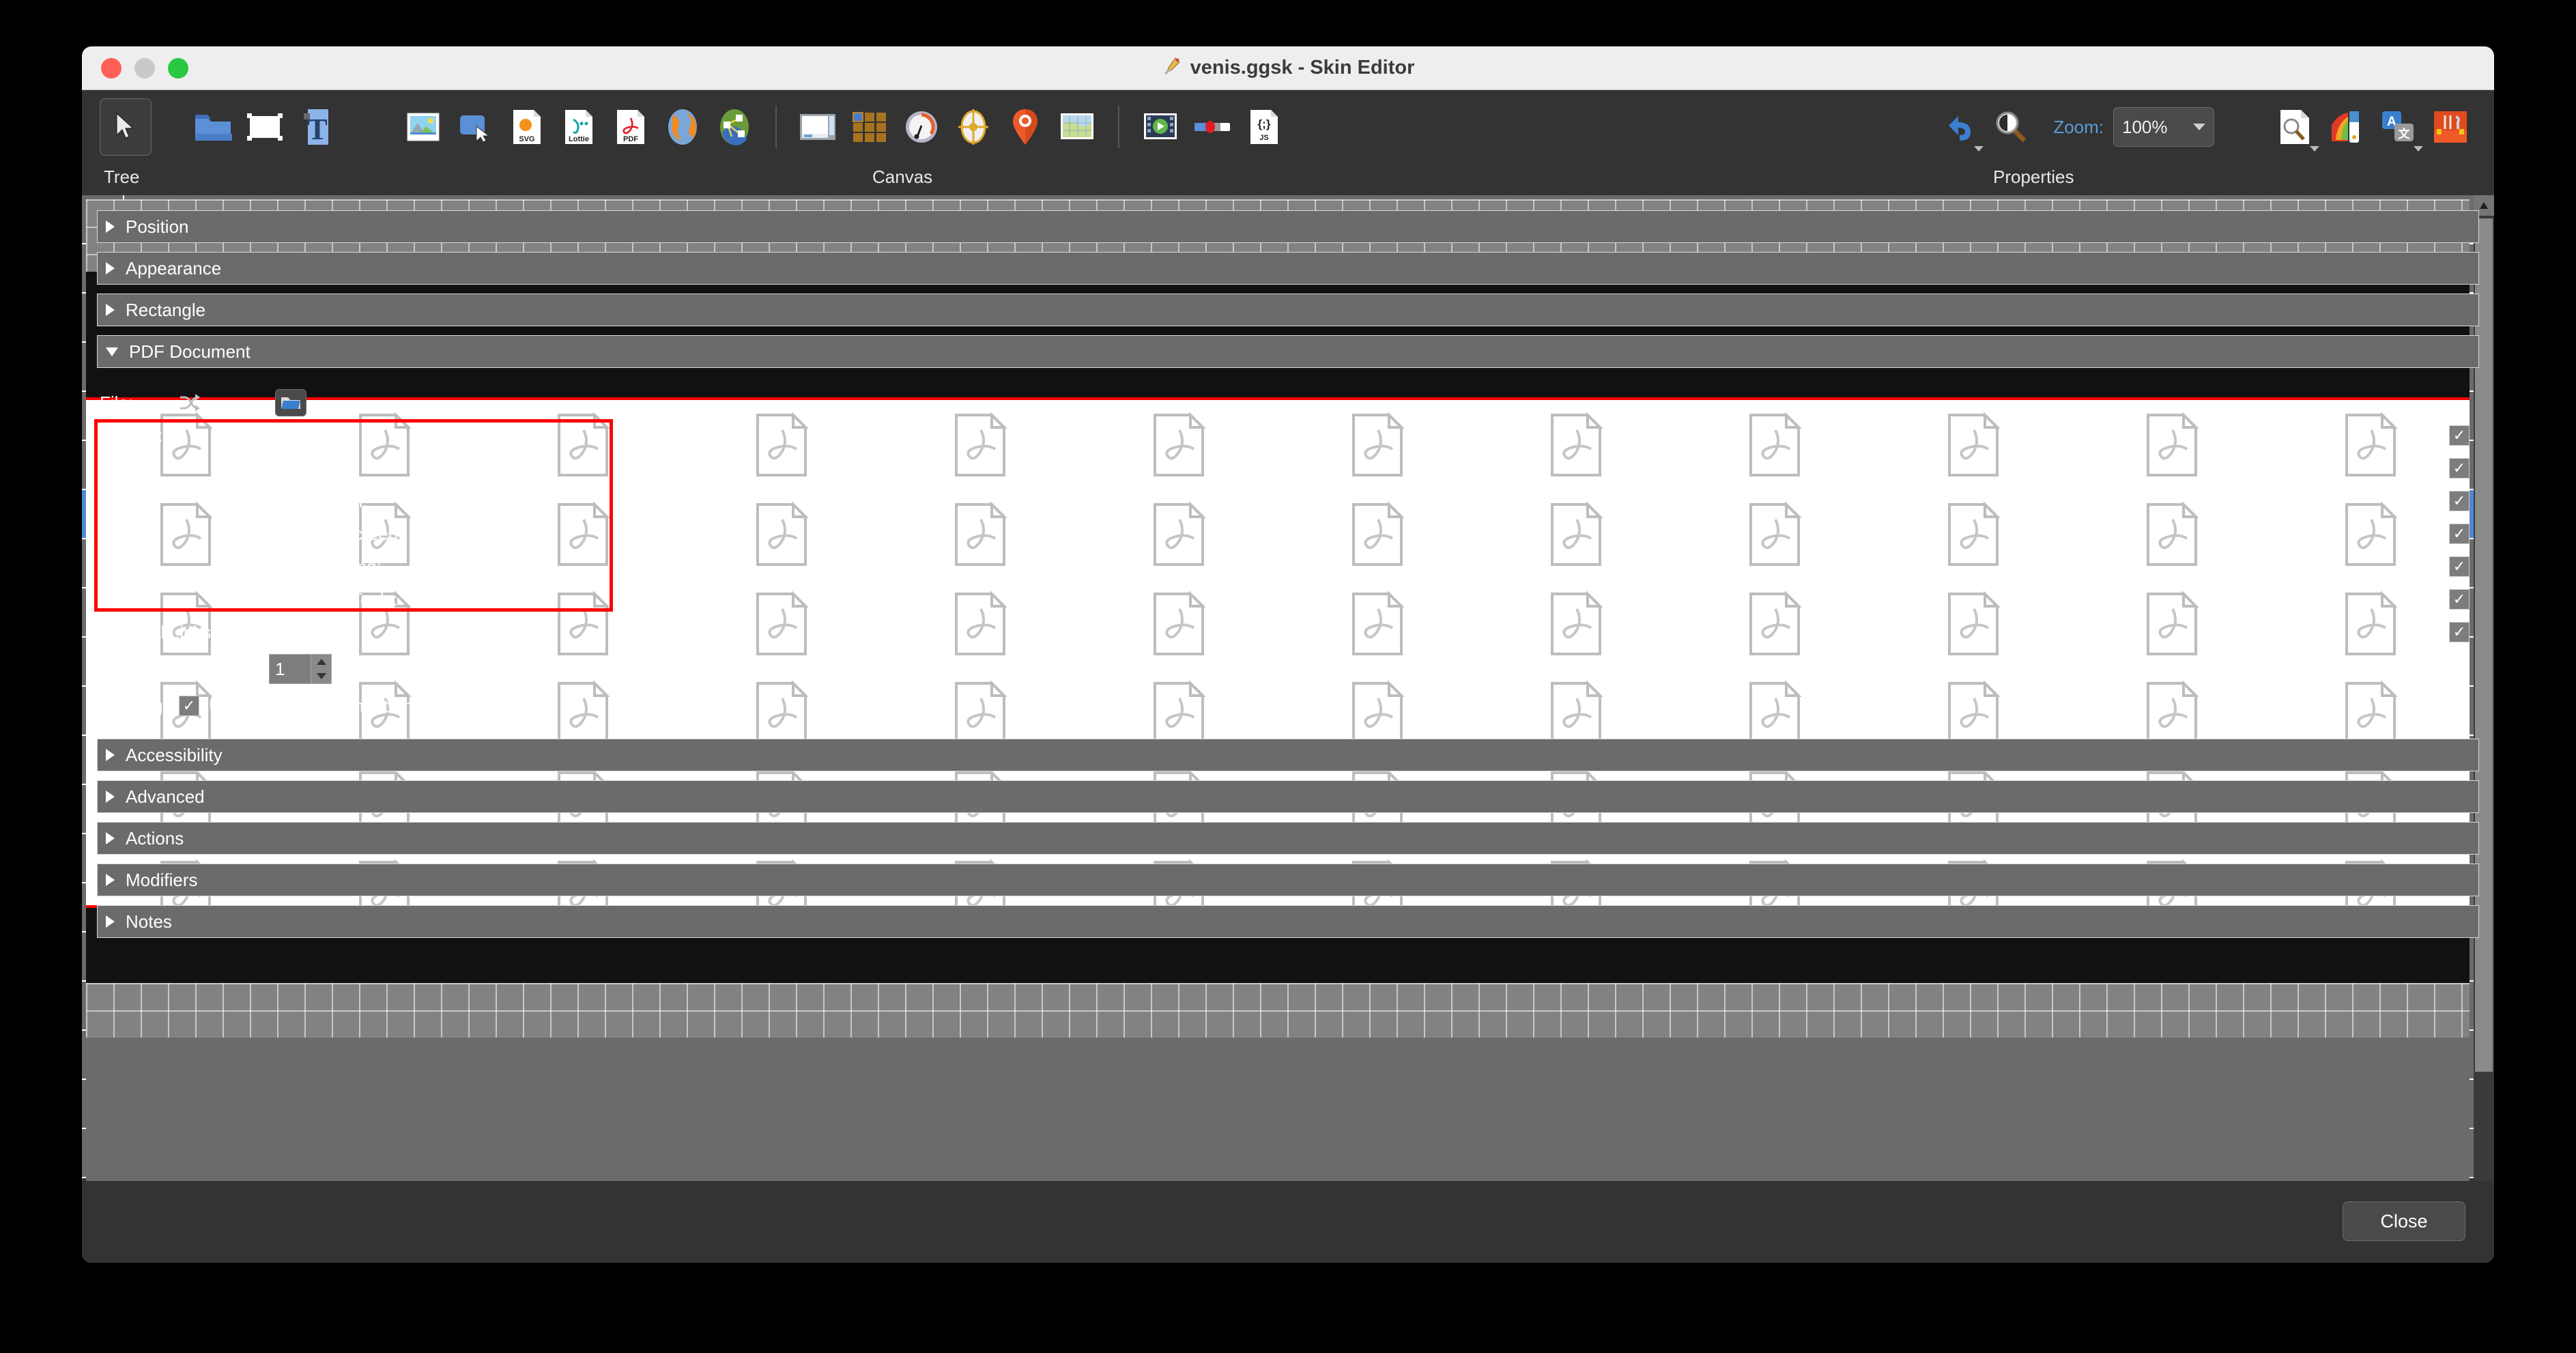 The height and width of the screenshot is (1353, 2576). Describe the element at coordinates (2398, 127) in the screenshot. I see `translate-button: A文` at that location.